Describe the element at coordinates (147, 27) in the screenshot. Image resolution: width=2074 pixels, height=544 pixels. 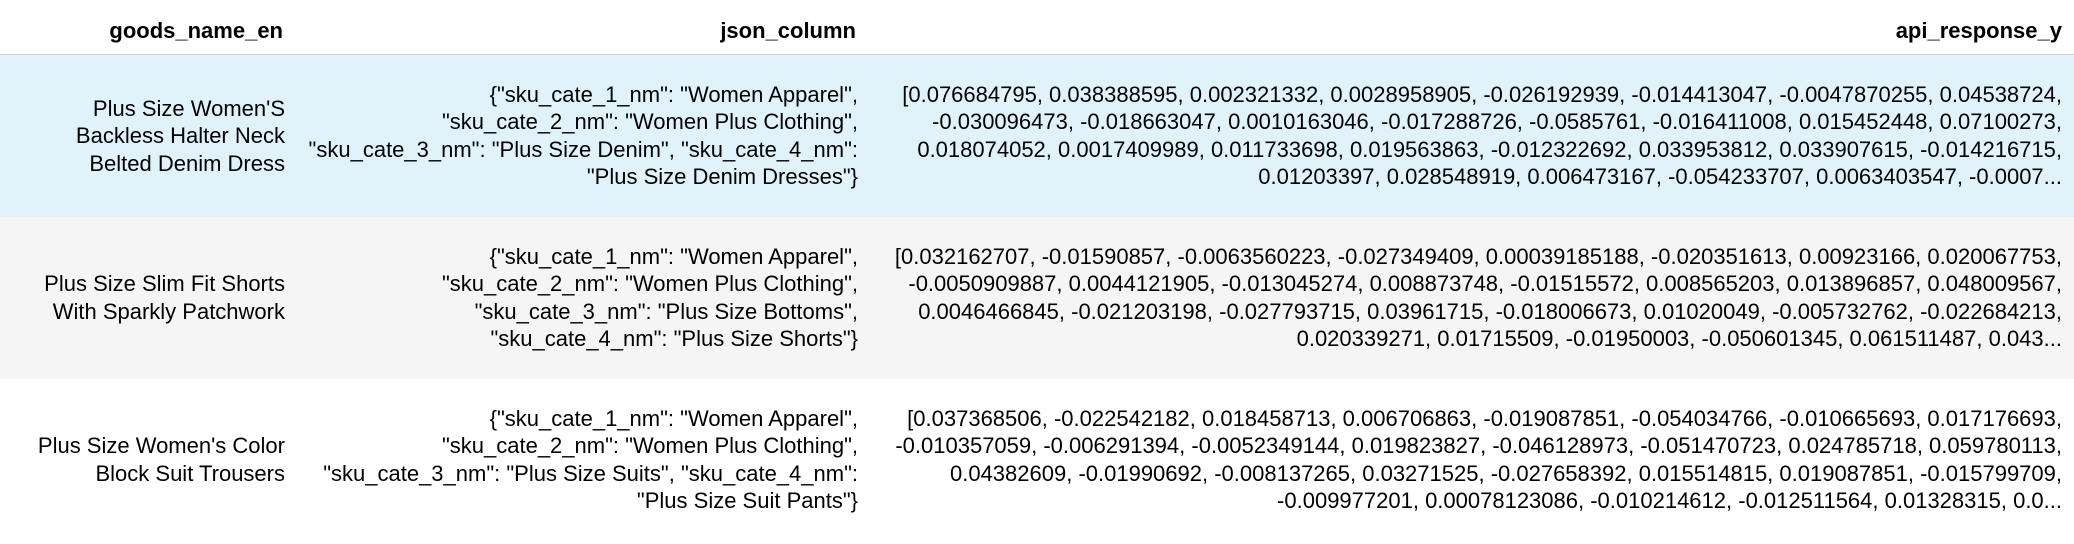
I see `column-header-goods-name-en: goods_name_en` at that location.